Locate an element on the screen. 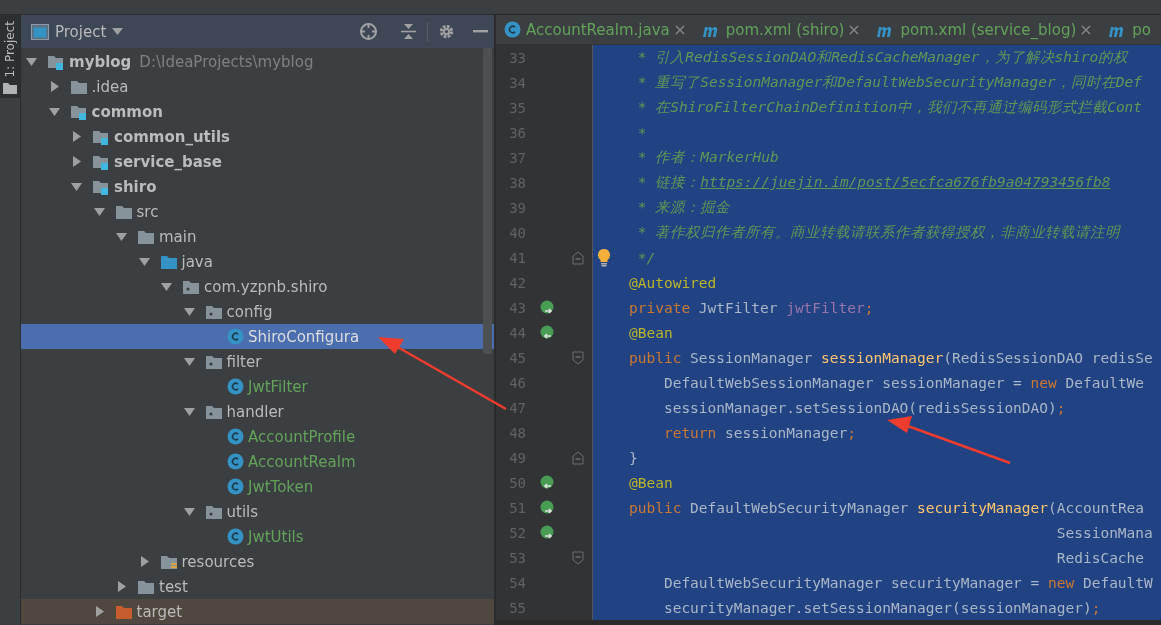 Image resolution: width=1161 pixels, height=625 pixels. crosshair-icon is located at coordinates (368, 31).